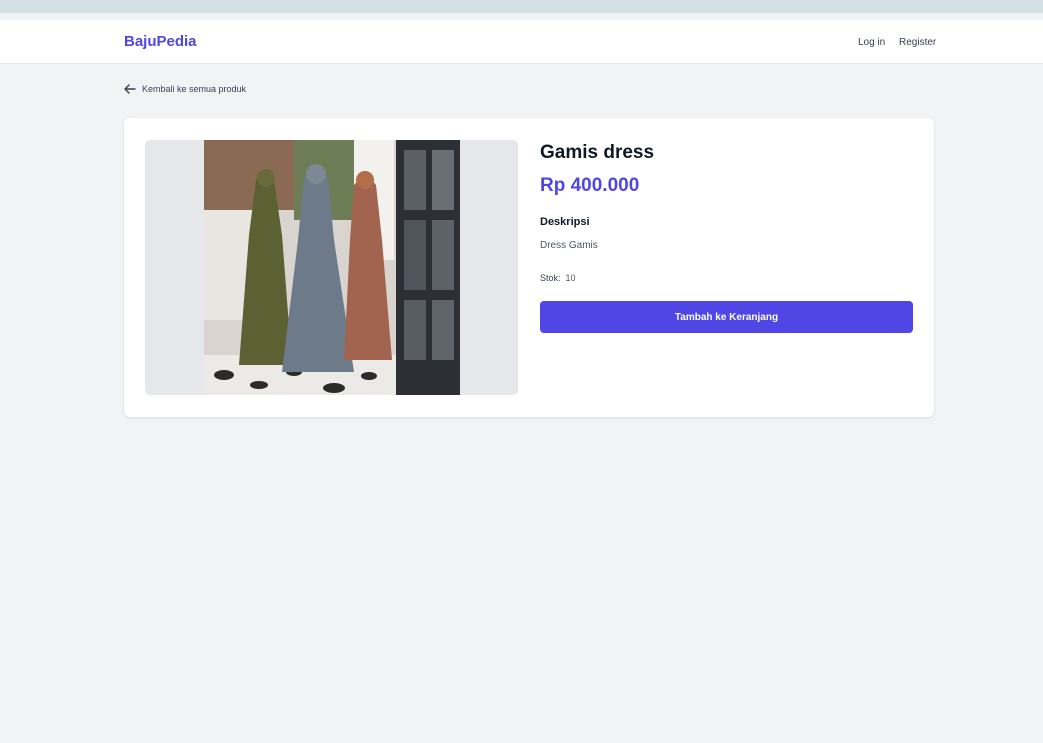 This screenshot has height=743, width=1043. I want to click on product-image, so click(332, 267).